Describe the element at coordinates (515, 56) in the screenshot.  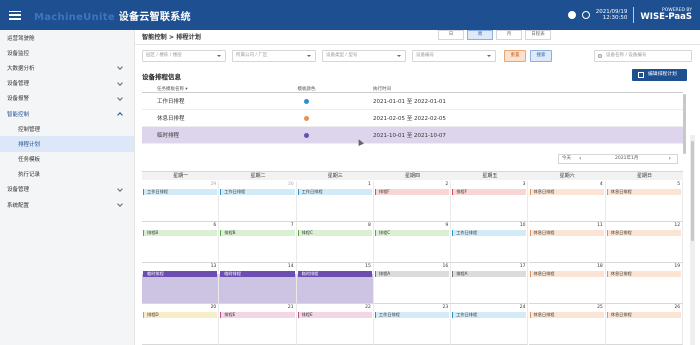
I see `reset-button: 重置` at that location.